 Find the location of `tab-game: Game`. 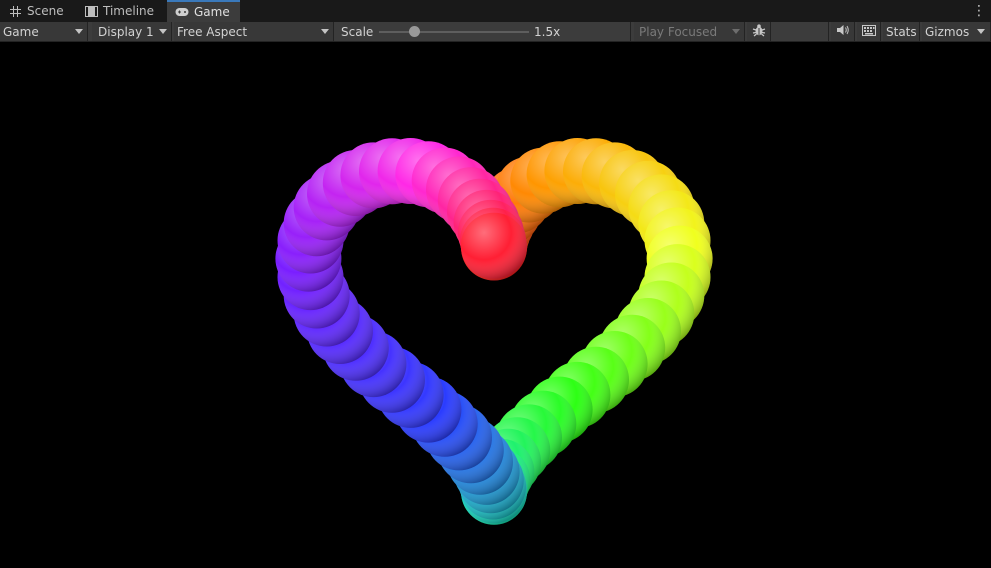

tab-game: Game is located at coordinates (203, 11).